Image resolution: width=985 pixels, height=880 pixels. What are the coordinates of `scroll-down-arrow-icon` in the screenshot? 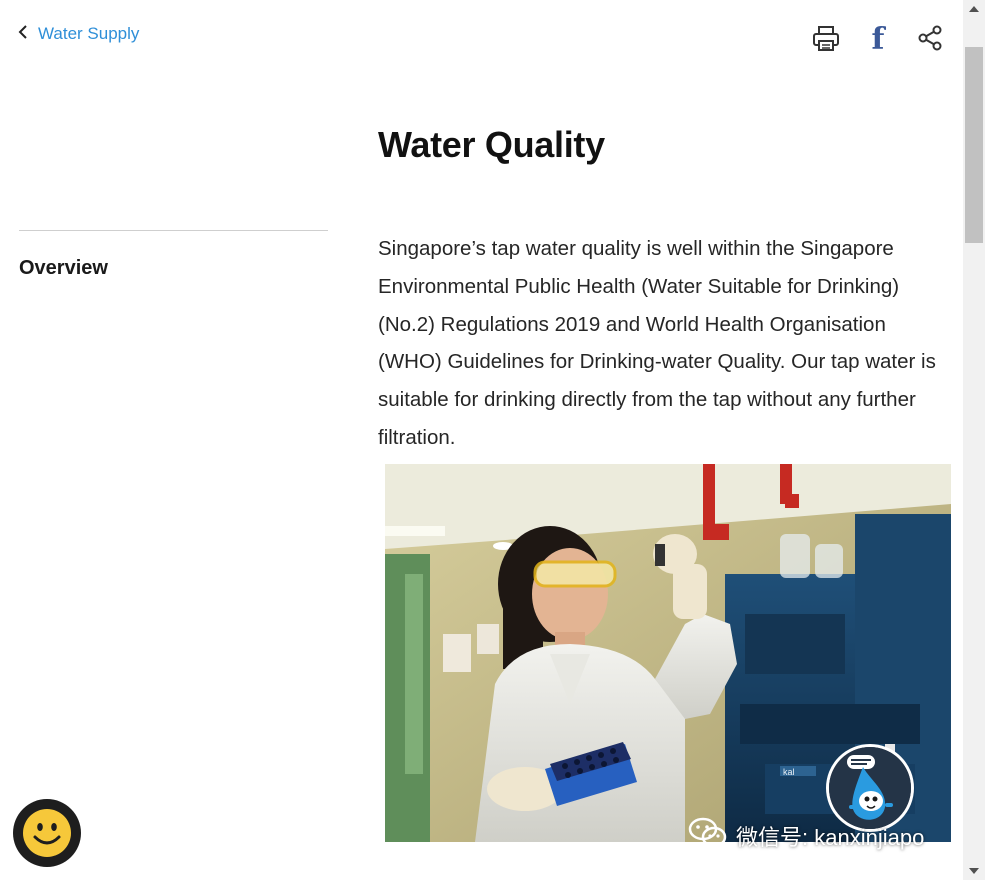 It's located at (974, 871).